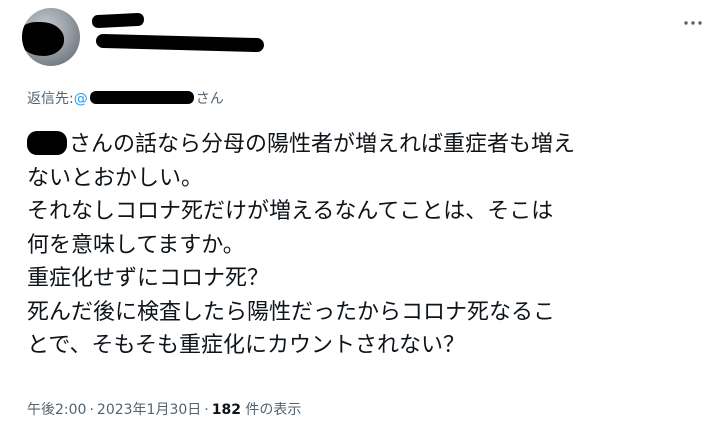  I want to click on tweet-date: 2023年1月30日, so click(149, 410).